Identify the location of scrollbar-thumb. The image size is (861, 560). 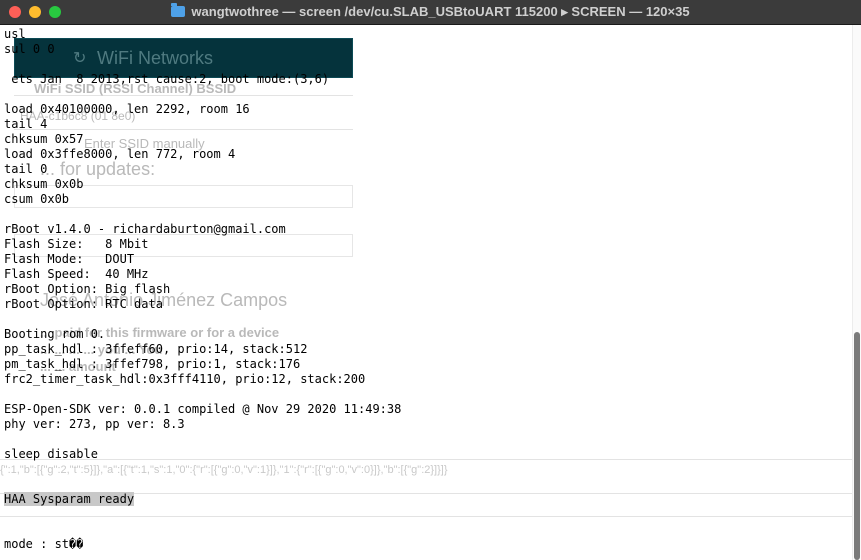
(857, 446).